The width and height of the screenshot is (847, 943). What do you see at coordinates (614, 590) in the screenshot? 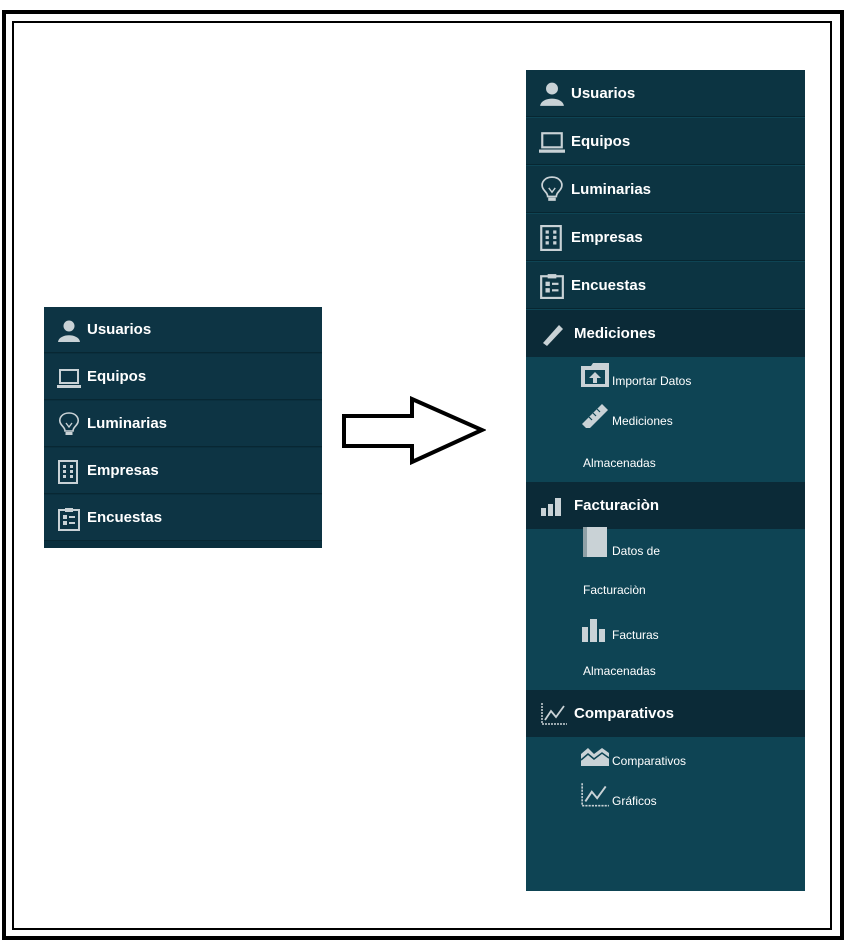
I see `submenu-label-continued: Facturaciòn` at bounding box center [614, 590].